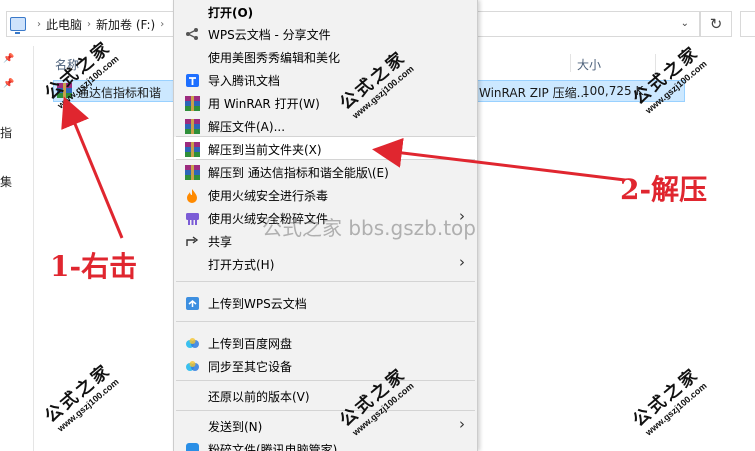 The height and width of the screenshot is (451, 755). I want to click on arrow-step1, so click(92, 167).